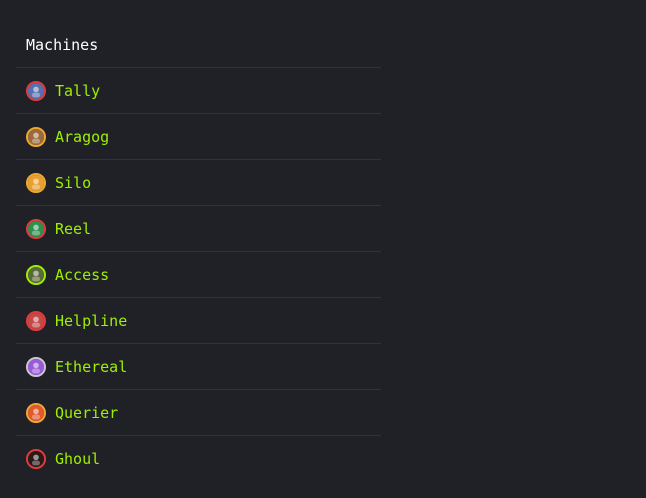 This screenshot has height=498, width=646. I want to click on machine-name-link: Access, so click(82, 275).